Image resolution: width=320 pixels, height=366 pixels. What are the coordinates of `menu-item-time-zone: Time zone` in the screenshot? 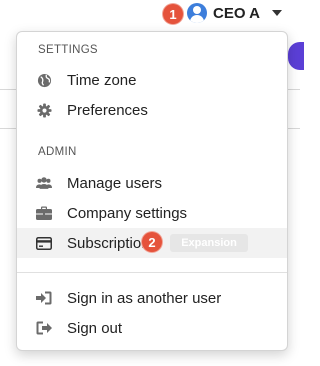 It's located at (152, 80).